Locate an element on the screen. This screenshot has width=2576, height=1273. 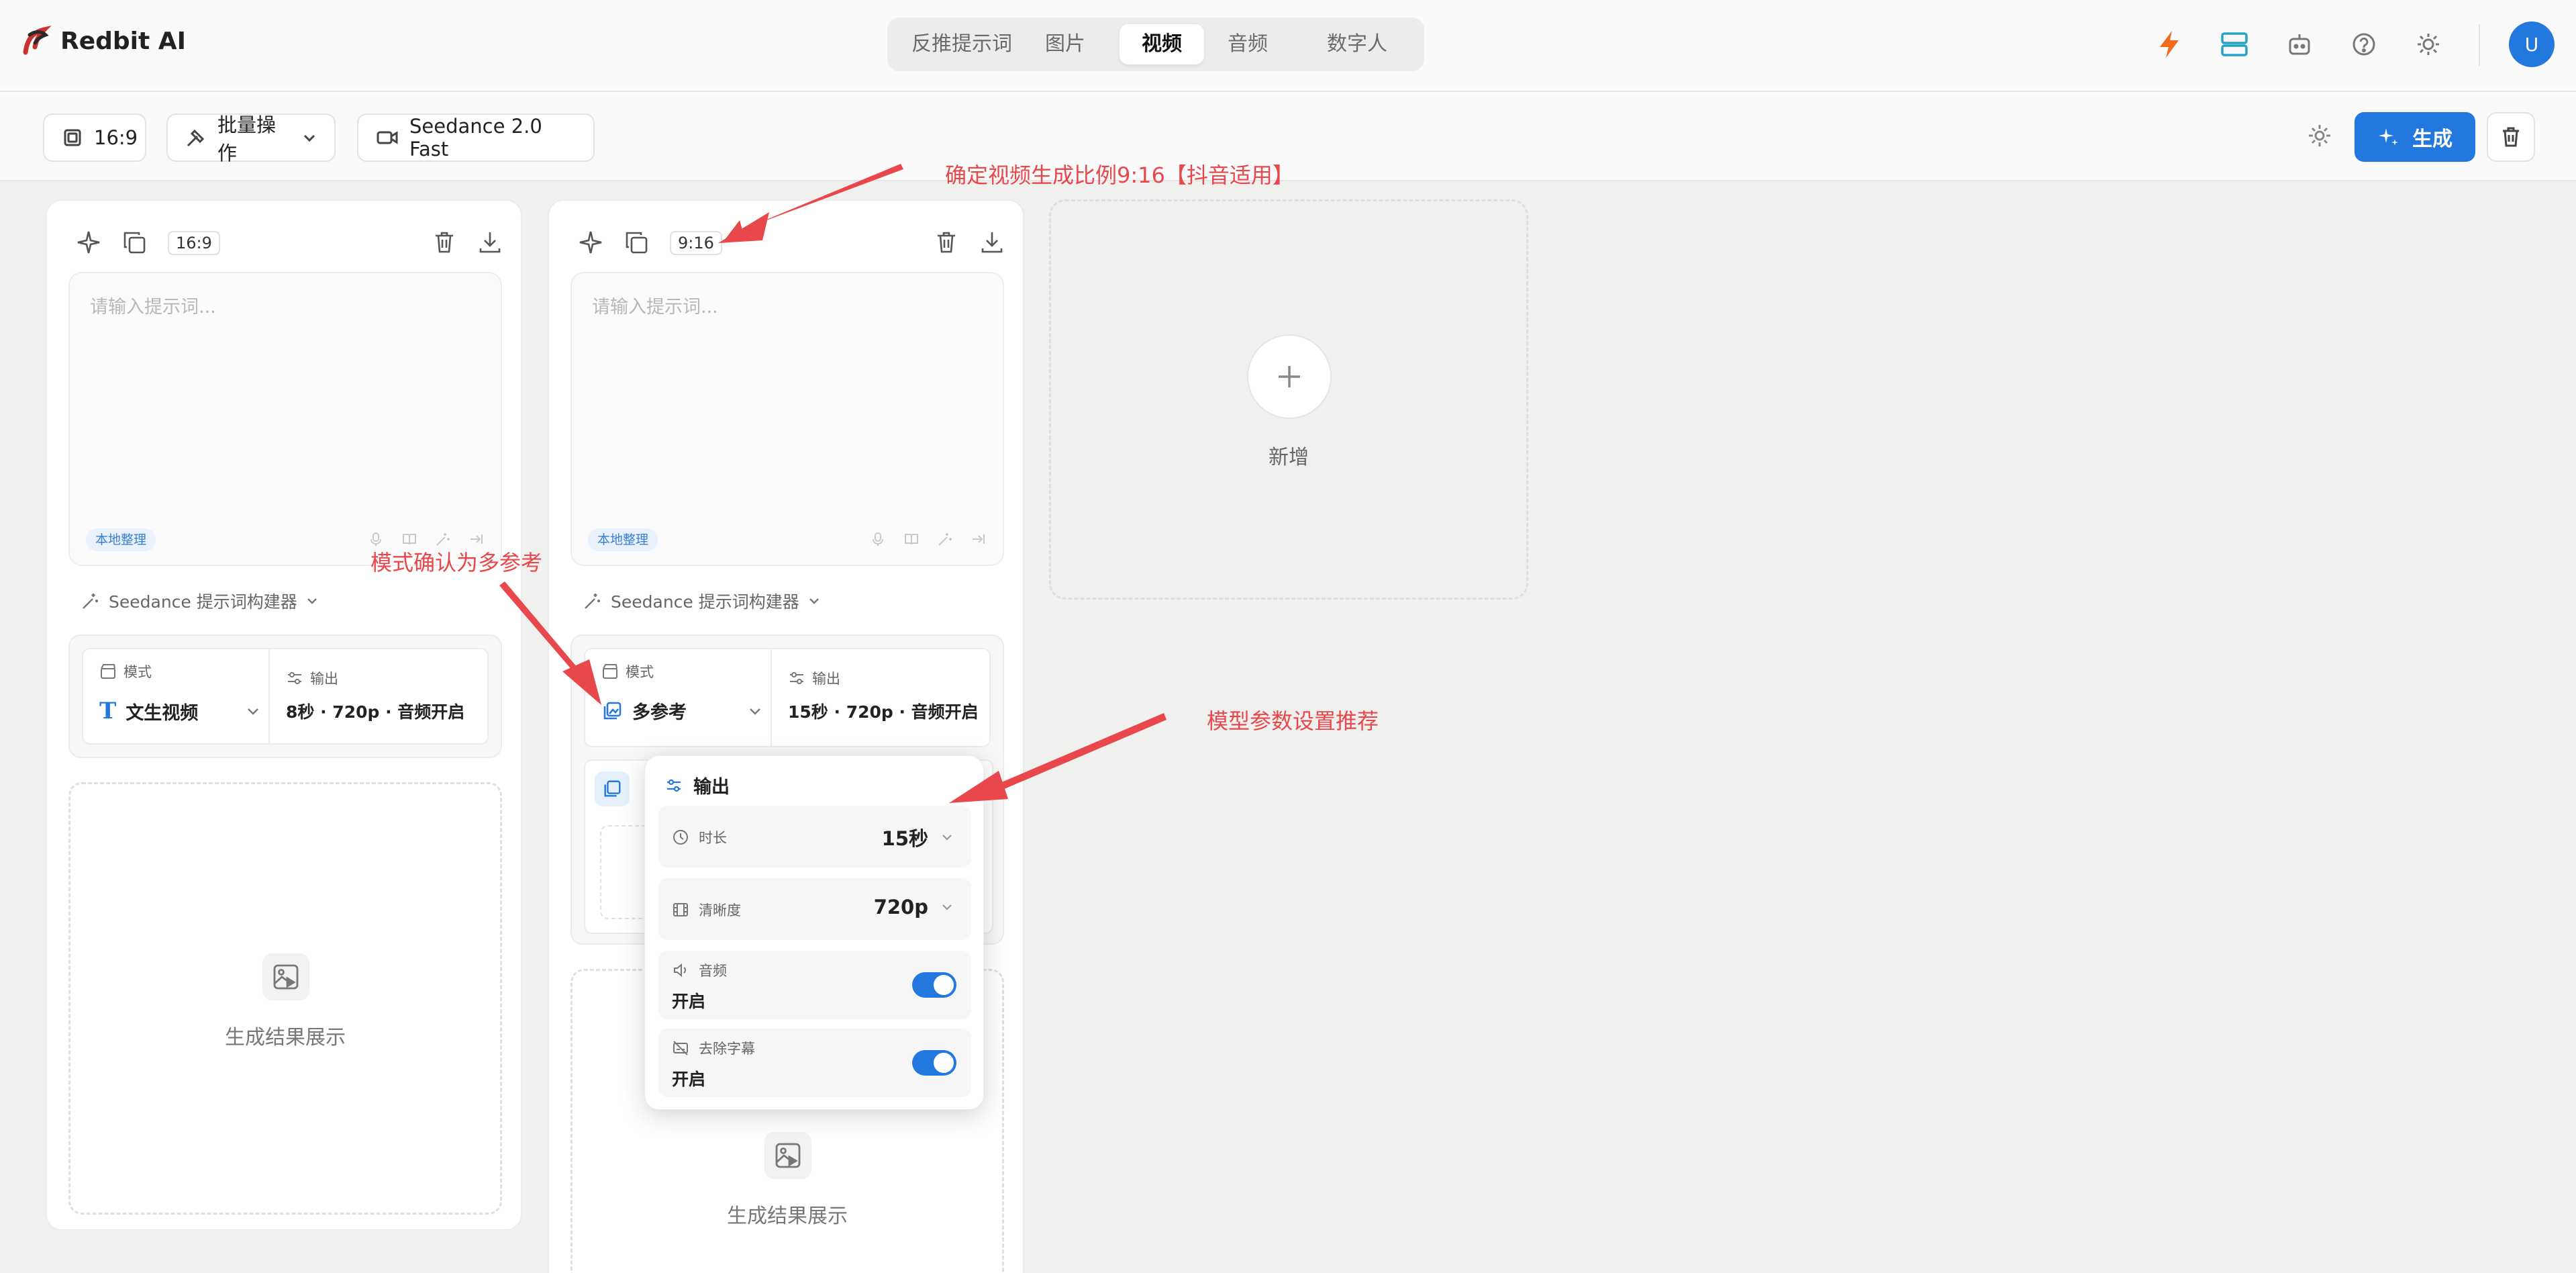
resolution-label-row: 清晰度 is located at coordinates (706, 910).